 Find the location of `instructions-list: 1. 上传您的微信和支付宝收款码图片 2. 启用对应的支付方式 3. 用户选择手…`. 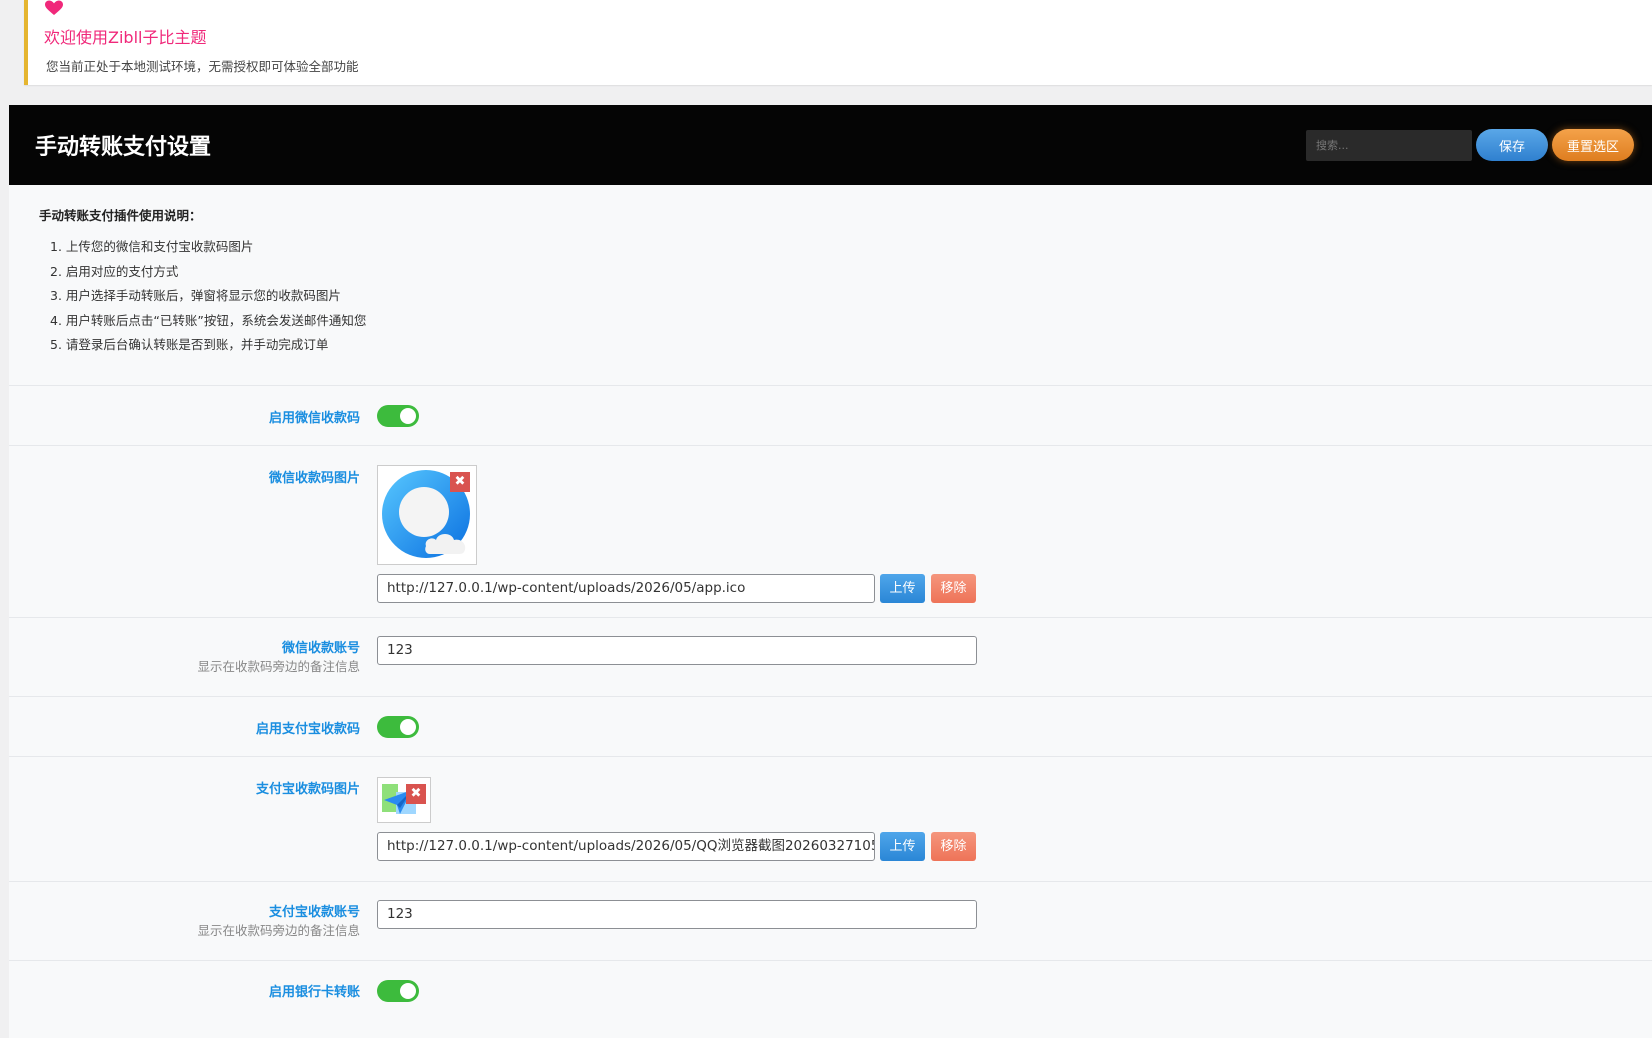

instructions-list: 1. 上传您的微信和支付宝收款码图片 2. 启用对应的支付方式 3. 用户选择手… is located at coordinates (202, 297).